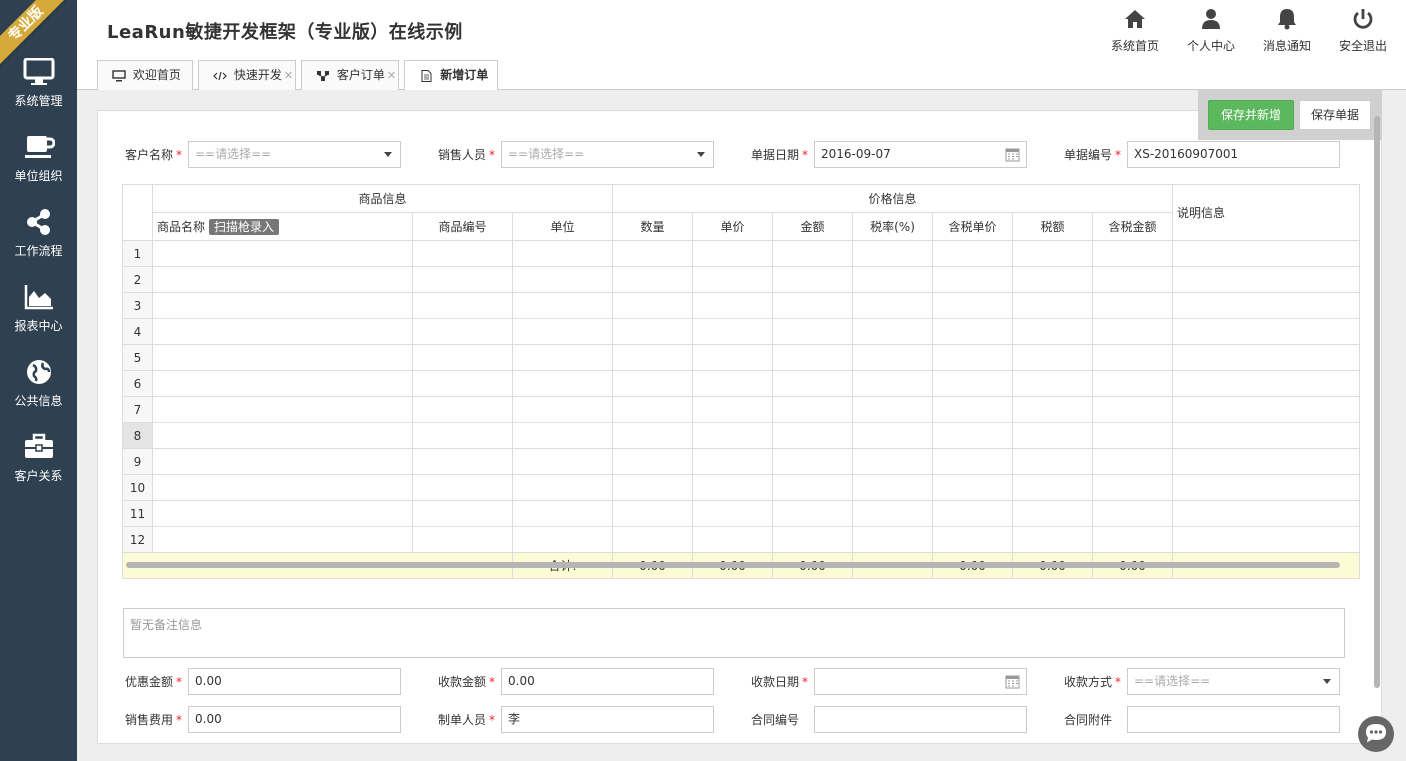  What do you see at coordinates (607, 719) in the screenshot?
I see `creator-input: 李` at bounding box center [607, 719].